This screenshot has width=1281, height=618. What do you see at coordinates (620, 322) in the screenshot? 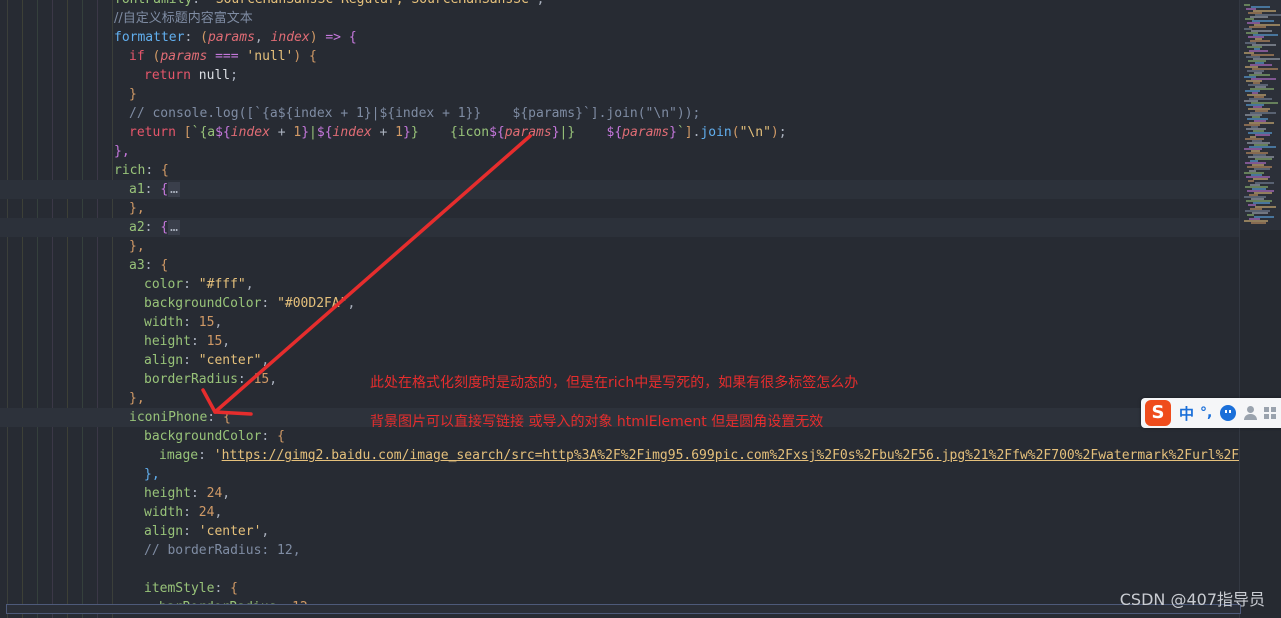
I see `code-line: width: 15,` at bounding box center [620, 322].